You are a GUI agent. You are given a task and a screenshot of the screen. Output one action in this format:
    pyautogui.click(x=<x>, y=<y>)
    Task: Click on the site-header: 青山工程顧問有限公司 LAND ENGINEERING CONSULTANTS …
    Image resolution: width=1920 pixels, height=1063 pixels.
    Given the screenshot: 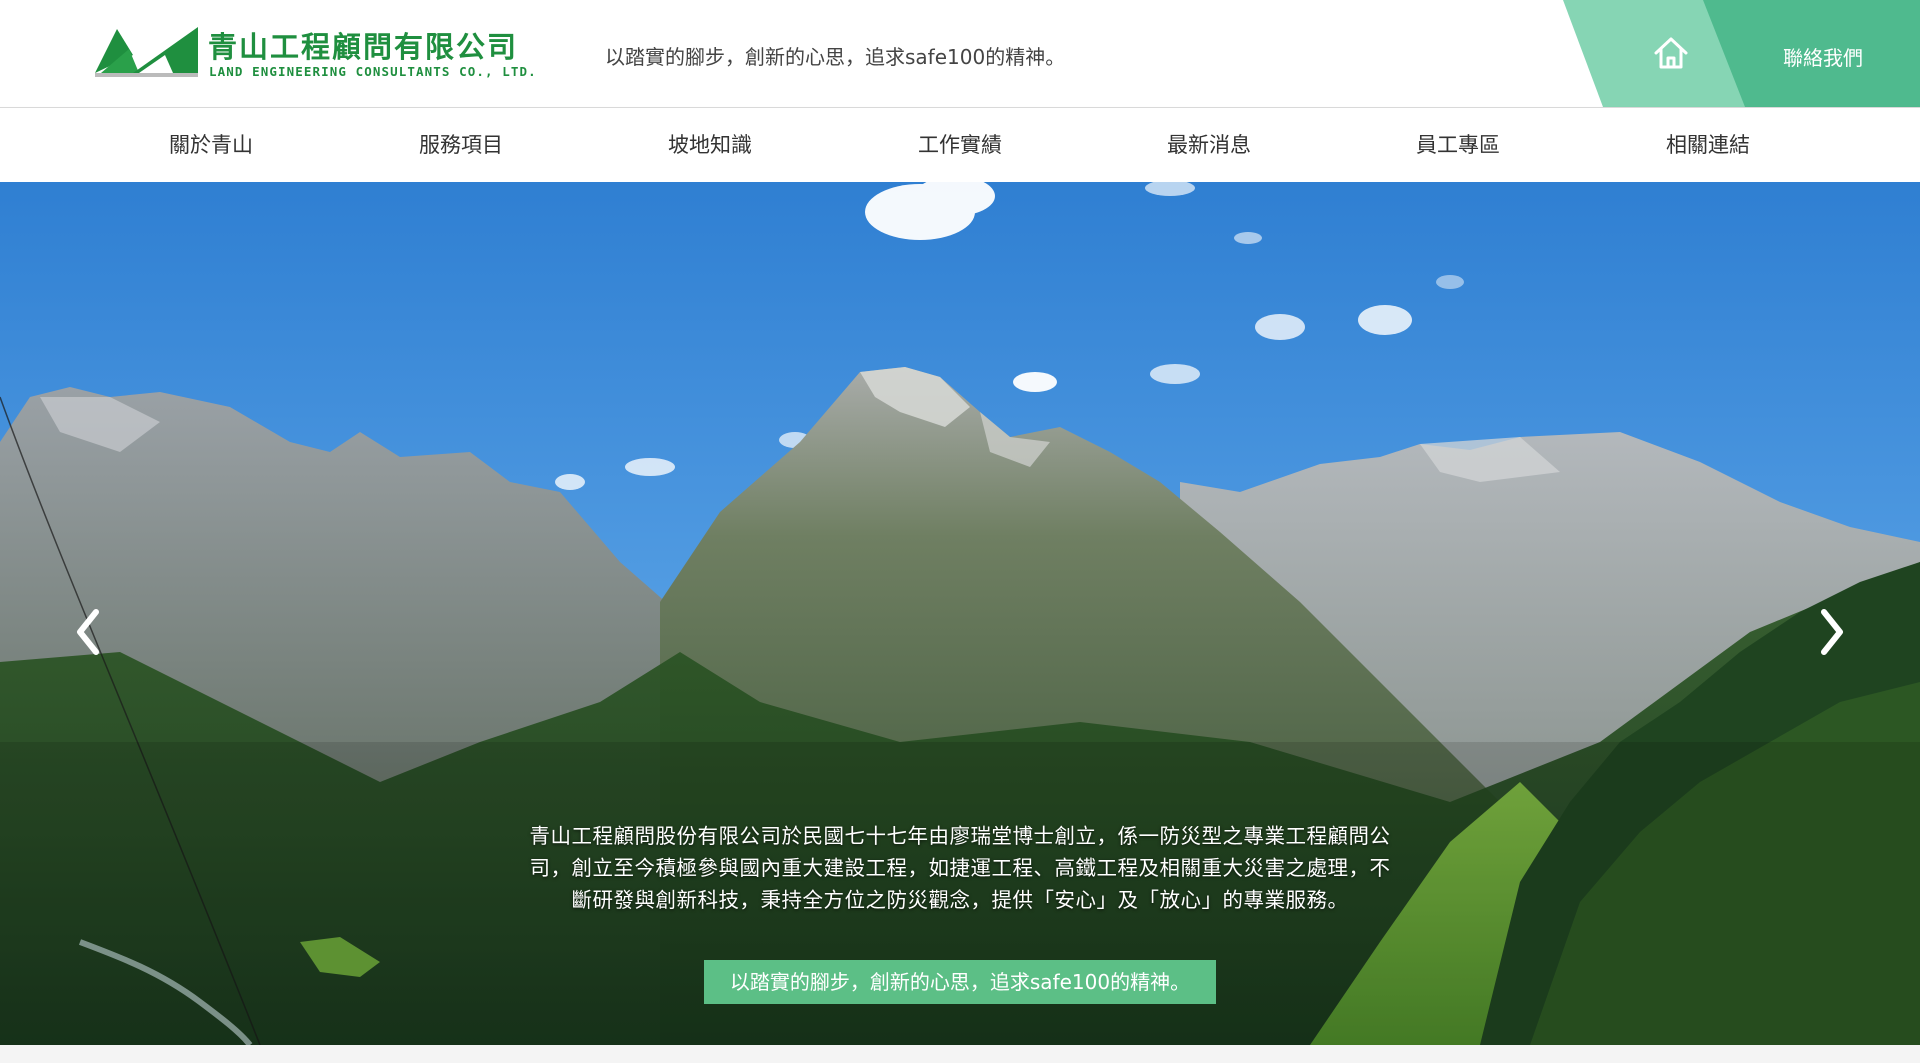 What is the action you would take?
    pyautogui.click(x=960, y=53)
    